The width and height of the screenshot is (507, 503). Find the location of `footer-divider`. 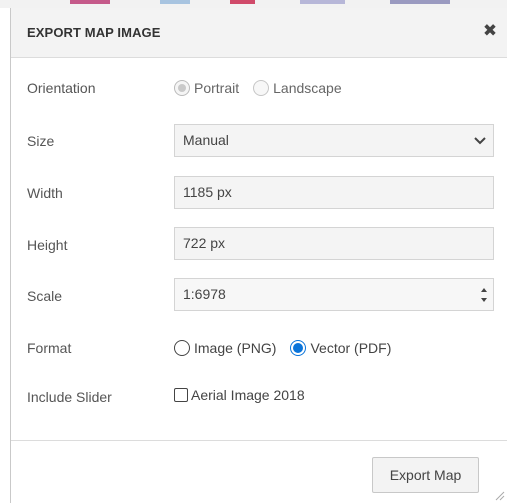

footer-divider is located at coordinates (259, 440).